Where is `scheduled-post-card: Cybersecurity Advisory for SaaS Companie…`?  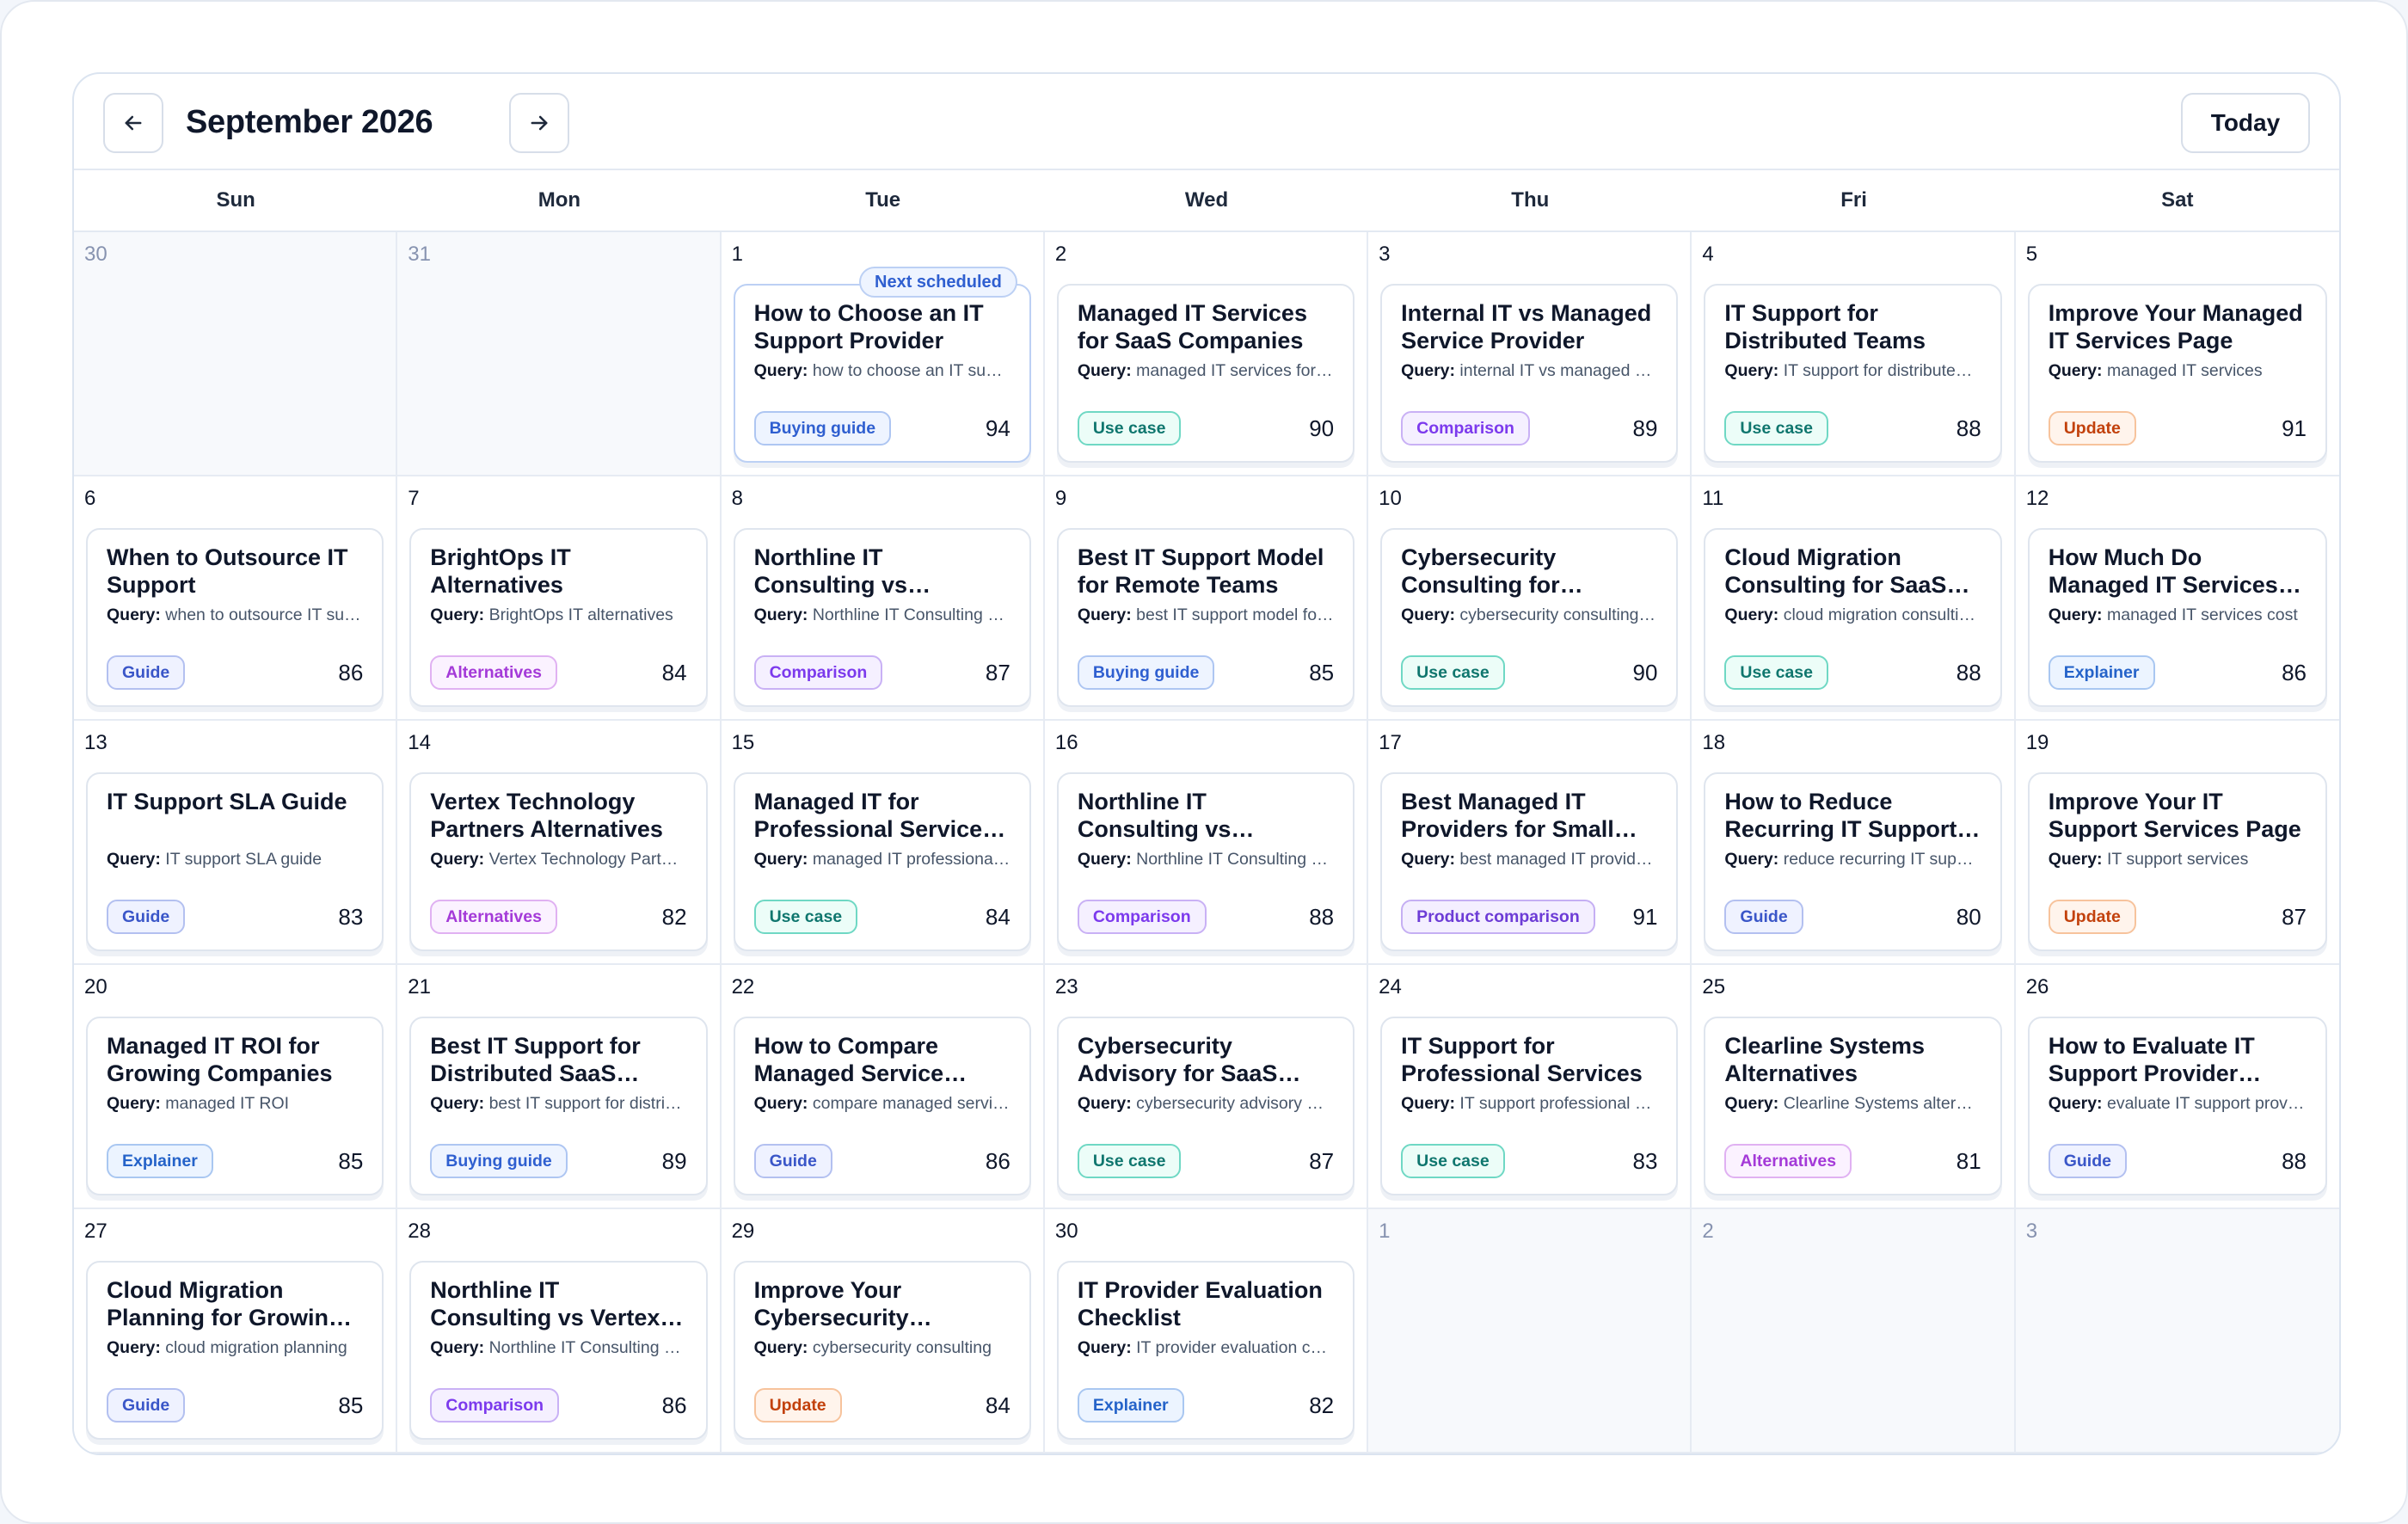 scheduled-post-card: Cybersecurity Advisory for SaaS Companie… is located at coordinates (1205, 1106).